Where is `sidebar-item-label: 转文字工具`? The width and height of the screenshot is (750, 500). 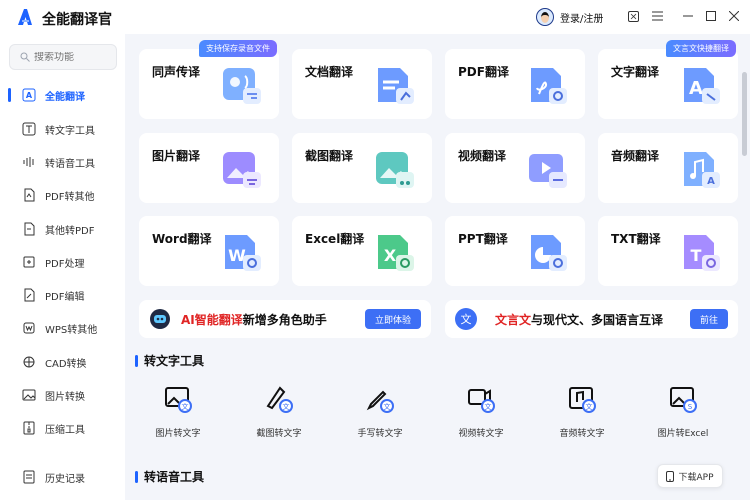 sidebar-item-label: 转文字工具 is located at coordinates (70, 131).